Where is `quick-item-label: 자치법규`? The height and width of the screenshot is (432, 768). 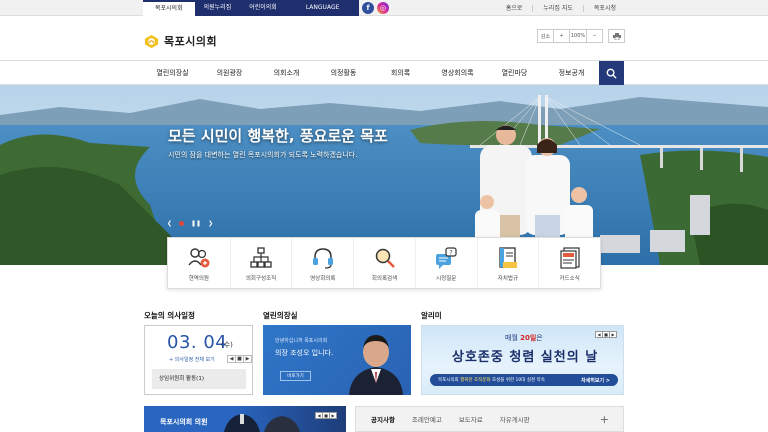 quick-item-label: 자치법규 is located at coordinates (508, 279).